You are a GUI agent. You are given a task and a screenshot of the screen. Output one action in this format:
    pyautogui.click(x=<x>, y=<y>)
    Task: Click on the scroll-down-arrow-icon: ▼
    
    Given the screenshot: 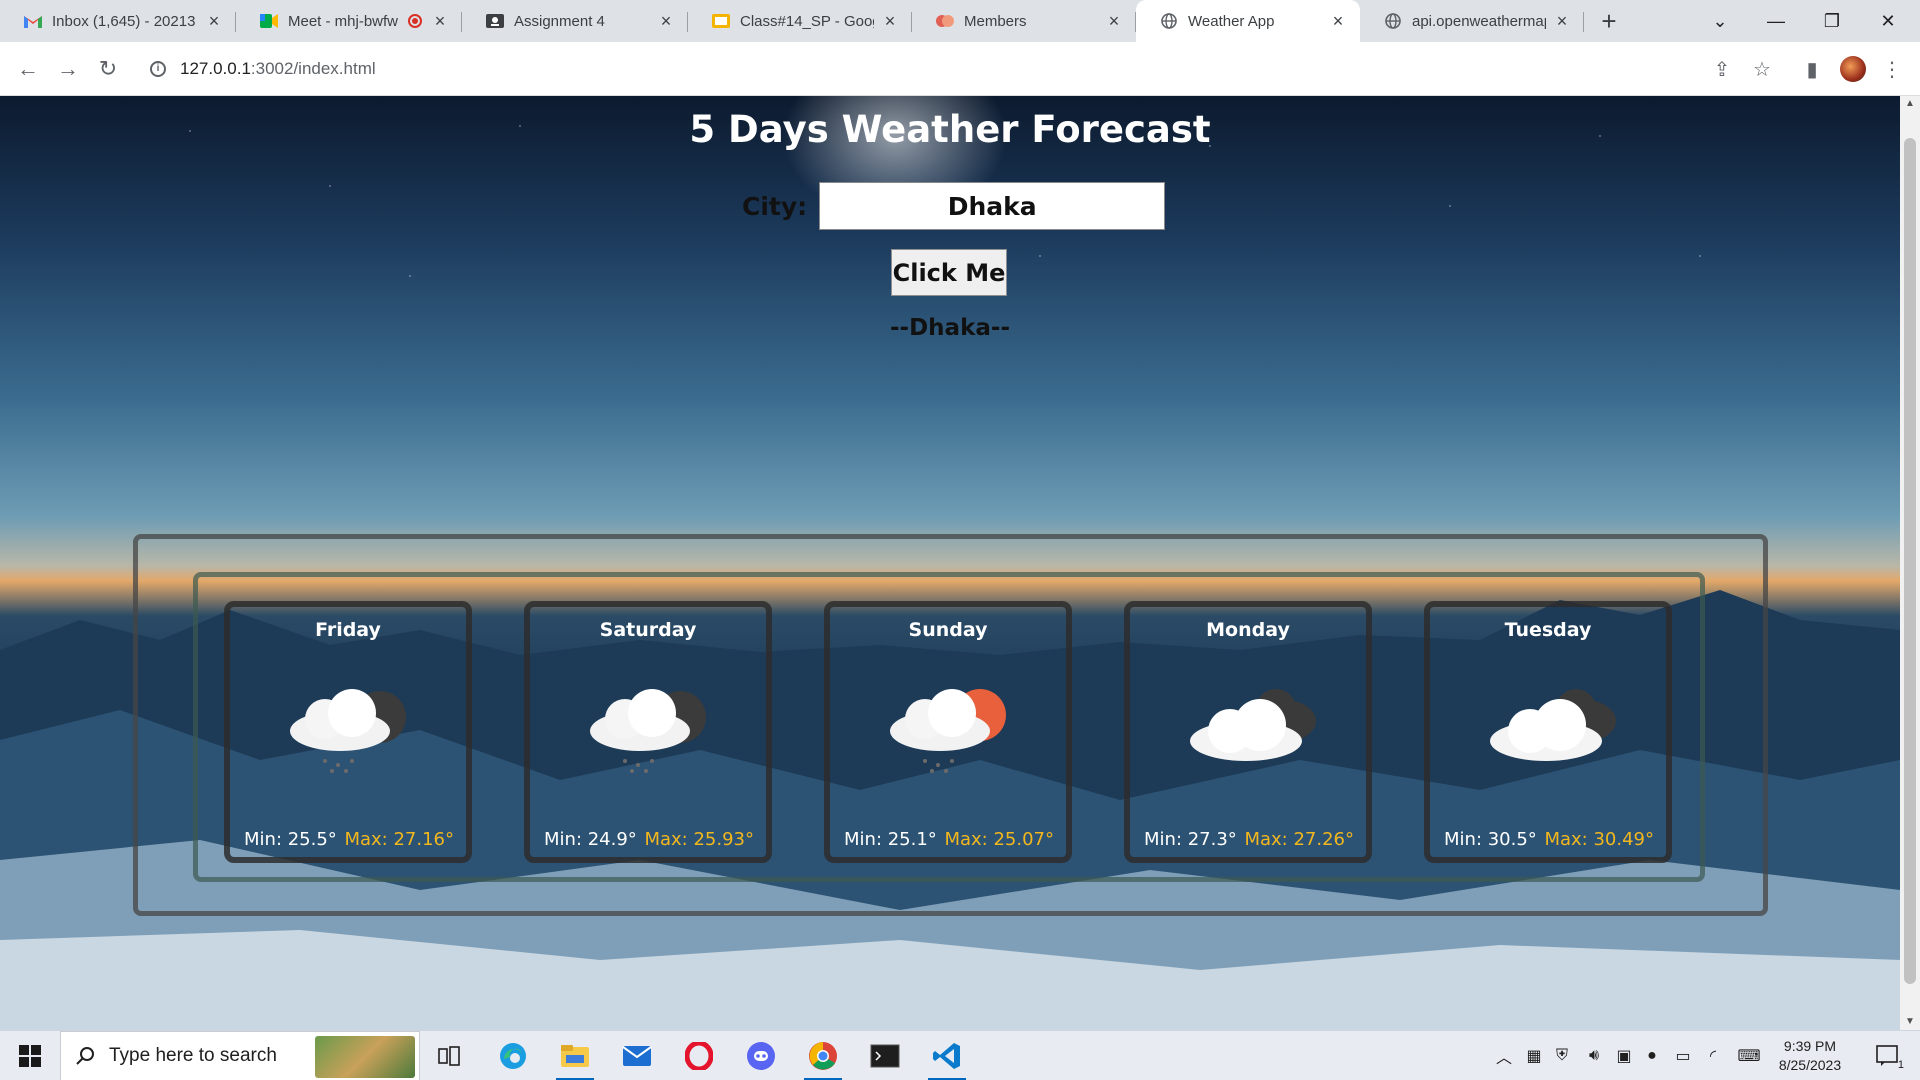 What is the action you would take?
    pyautogui.click(x=1910, y=1022)
    